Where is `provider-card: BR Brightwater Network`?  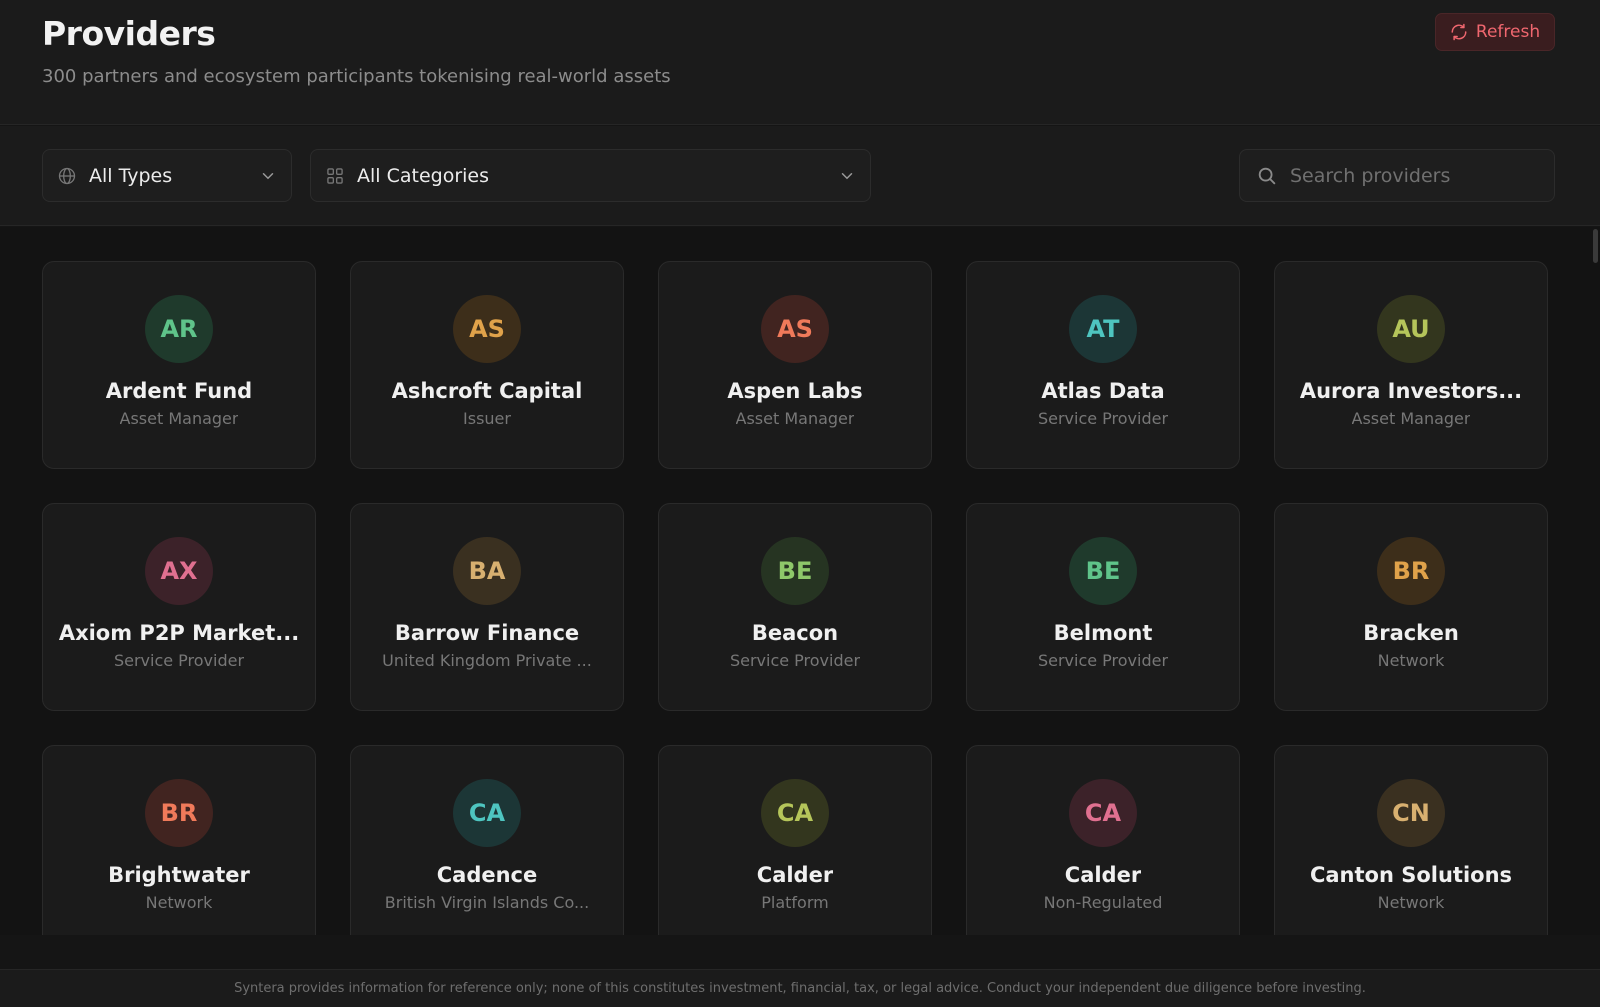 provider-card: BR Brightwater Network is located at coordinates (179, 840).